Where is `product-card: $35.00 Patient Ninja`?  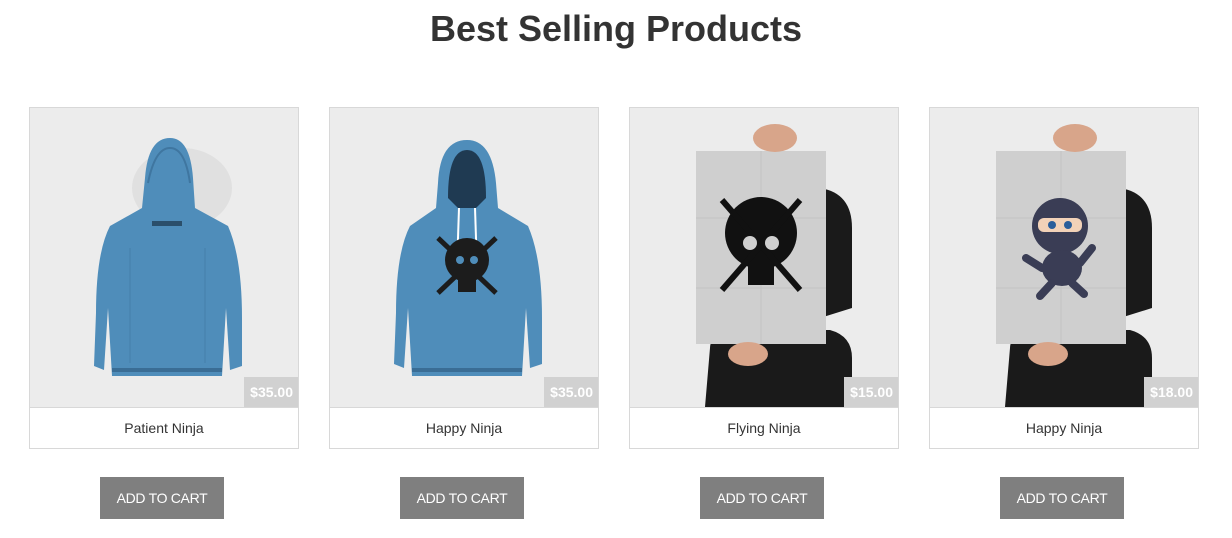 product-card: $35.00 Patient Ninja is located at coordinates (164, 278).